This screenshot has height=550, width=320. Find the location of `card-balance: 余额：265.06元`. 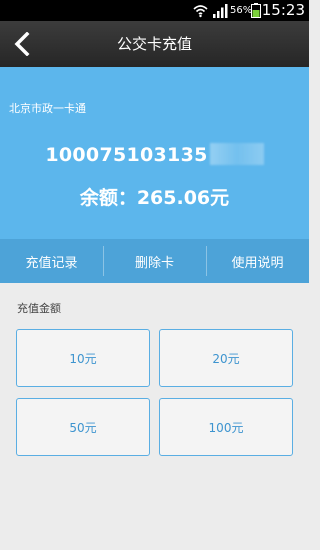

card-balance: 余额：265.06元 is located at coordinates (154, 198).